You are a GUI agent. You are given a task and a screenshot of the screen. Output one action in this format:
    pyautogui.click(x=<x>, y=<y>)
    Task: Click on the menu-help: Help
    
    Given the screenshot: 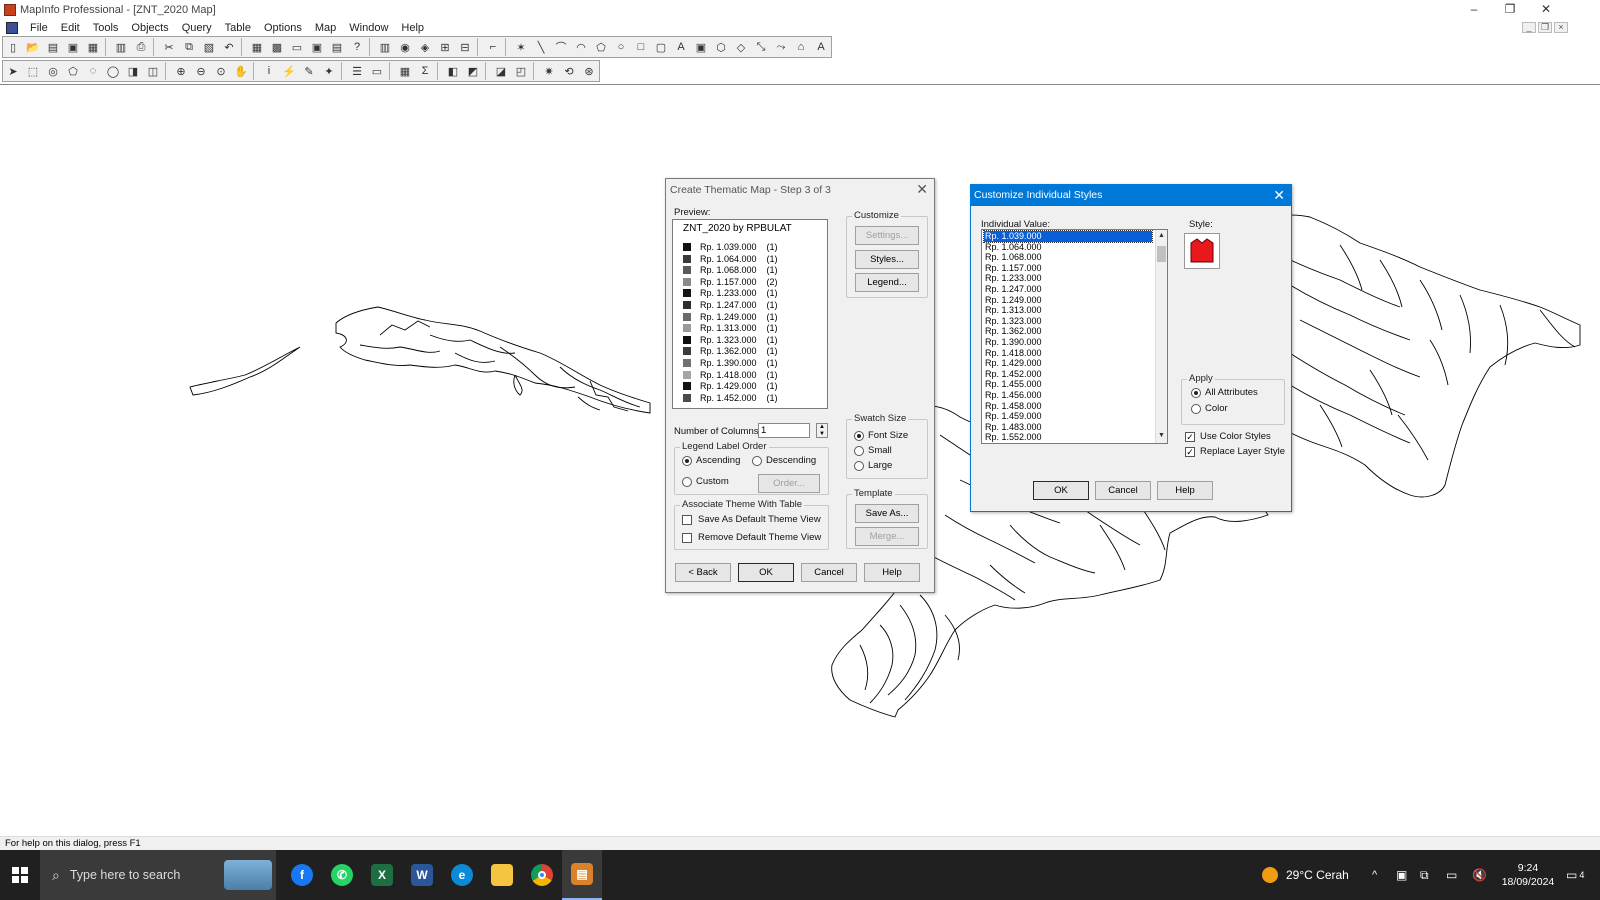 What is the action you would take?
    pyautogui.click(x=413, y=28)
    